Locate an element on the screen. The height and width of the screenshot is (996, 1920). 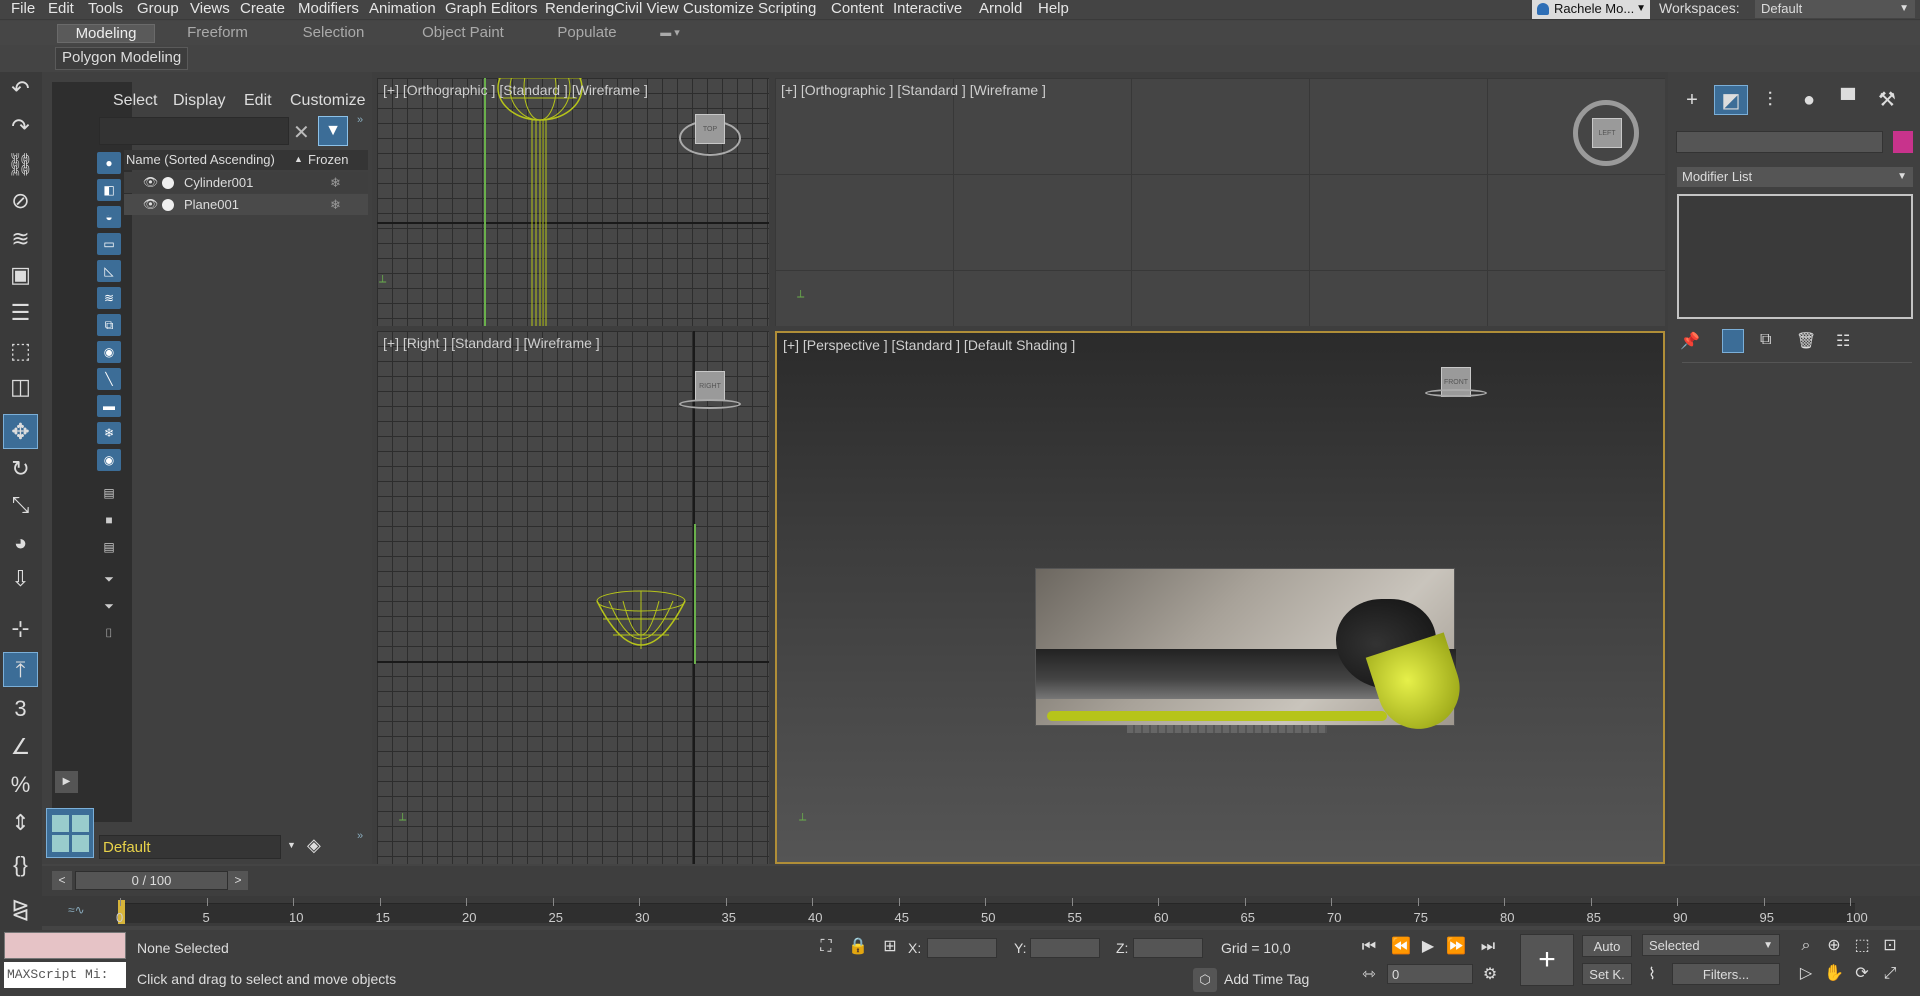
zoom-icon: ⌕ is located at coordinates (1806, 946).